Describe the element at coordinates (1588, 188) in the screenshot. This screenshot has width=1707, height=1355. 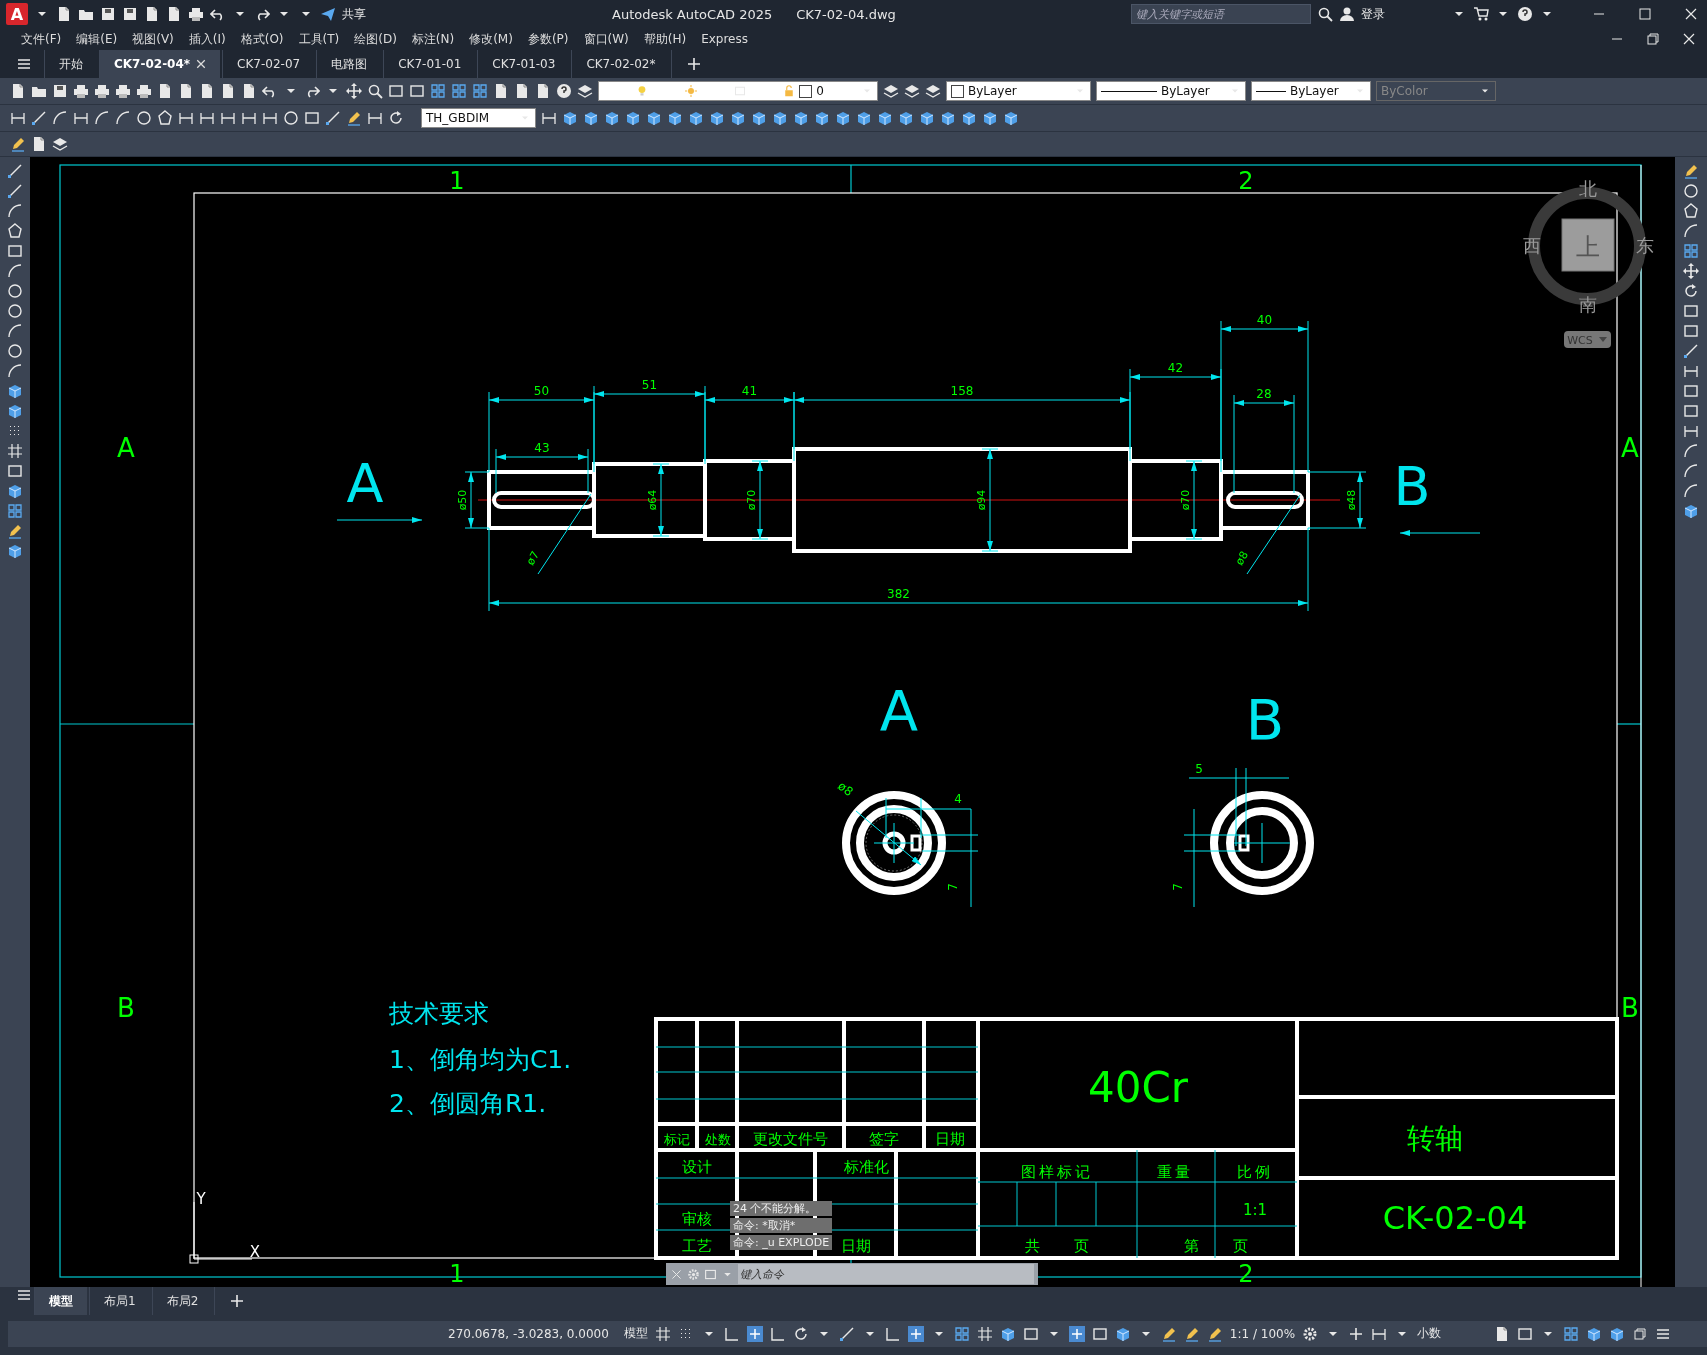
I see `compass-label: 北` at that location.